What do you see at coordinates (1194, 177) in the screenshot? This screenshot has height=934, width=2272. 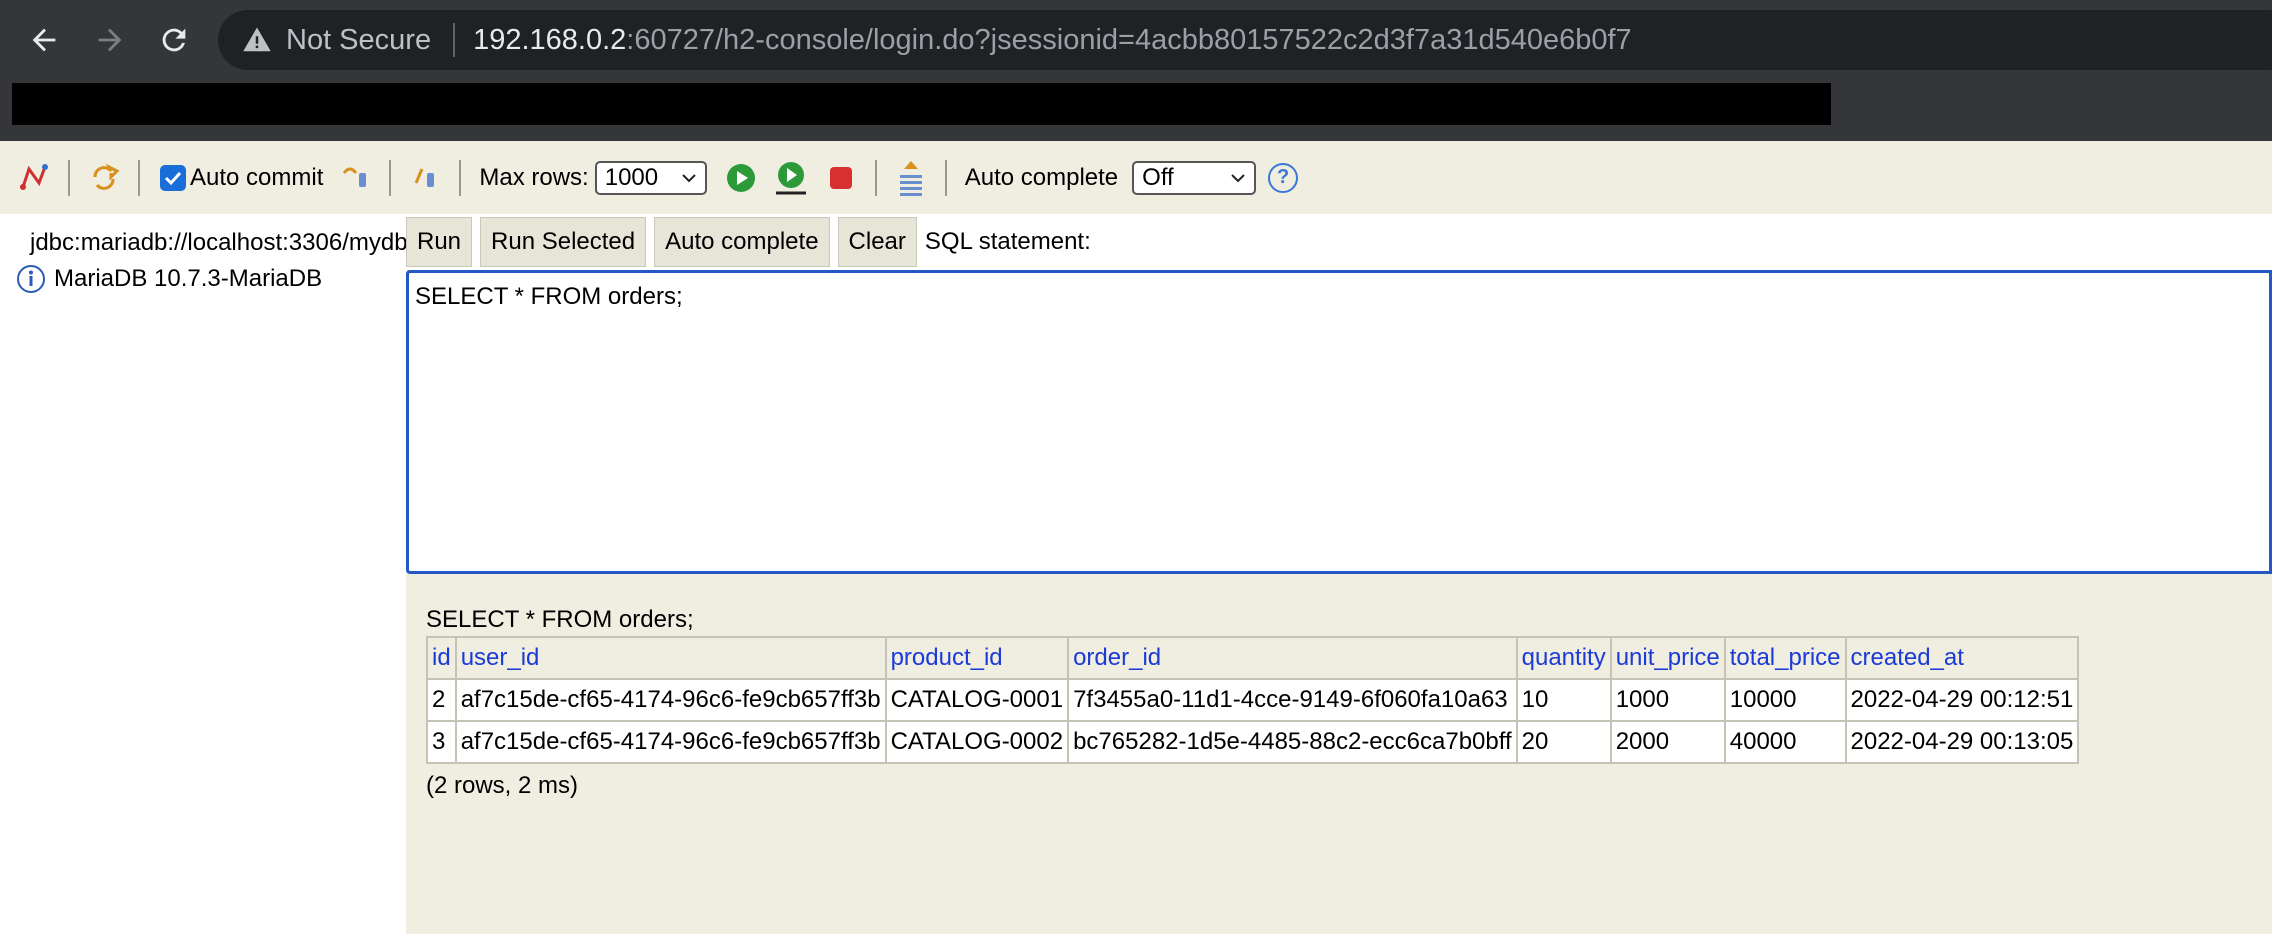 I see `auto-complete-select: Off` at bounding box center [1194, 177].